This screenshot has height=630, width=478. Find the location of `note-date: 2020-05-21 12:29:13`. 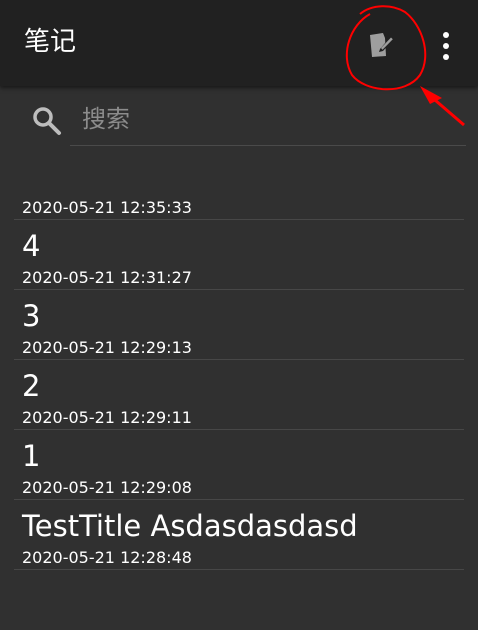

note-date: 2020-05-21 12:29:13 is located at coordinates (107, 347).